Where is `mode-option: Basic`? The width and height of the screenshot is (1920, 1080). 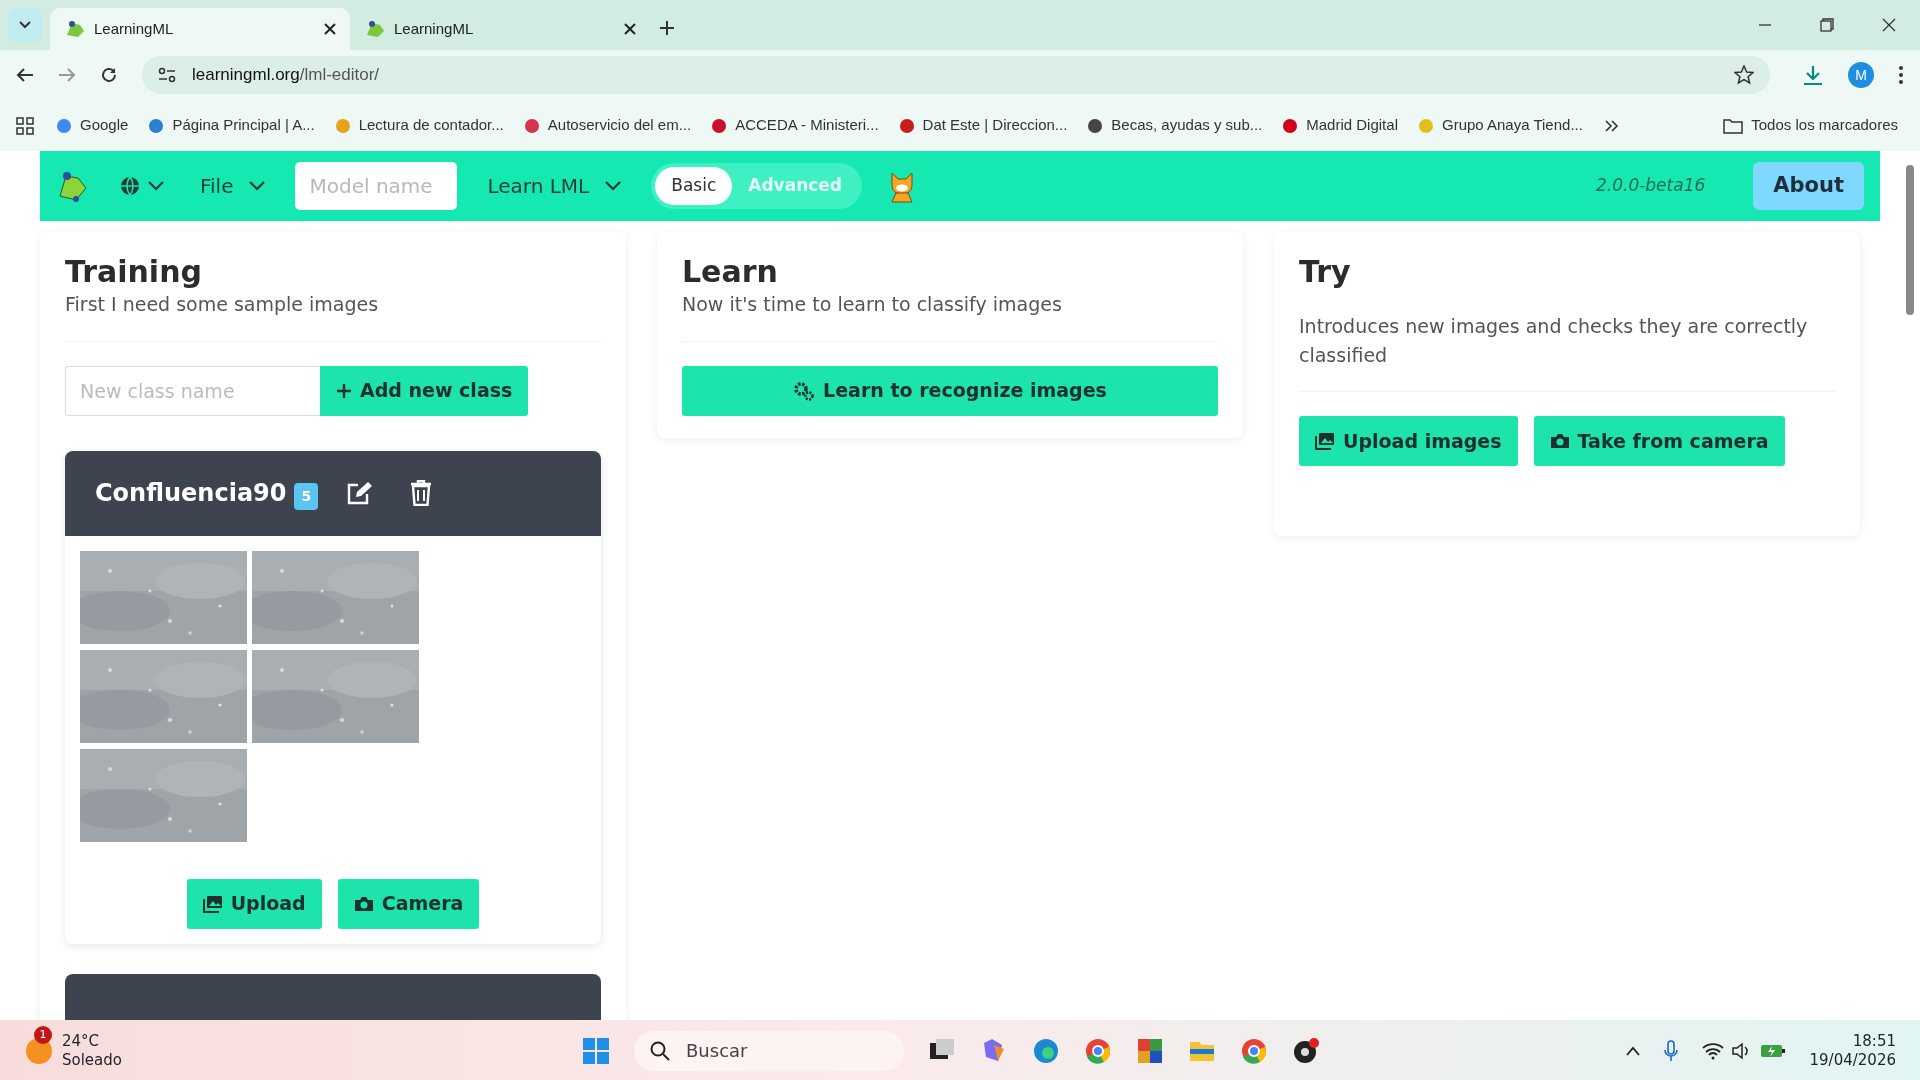
mode-option: Basic is located at coordinates (694, 186).